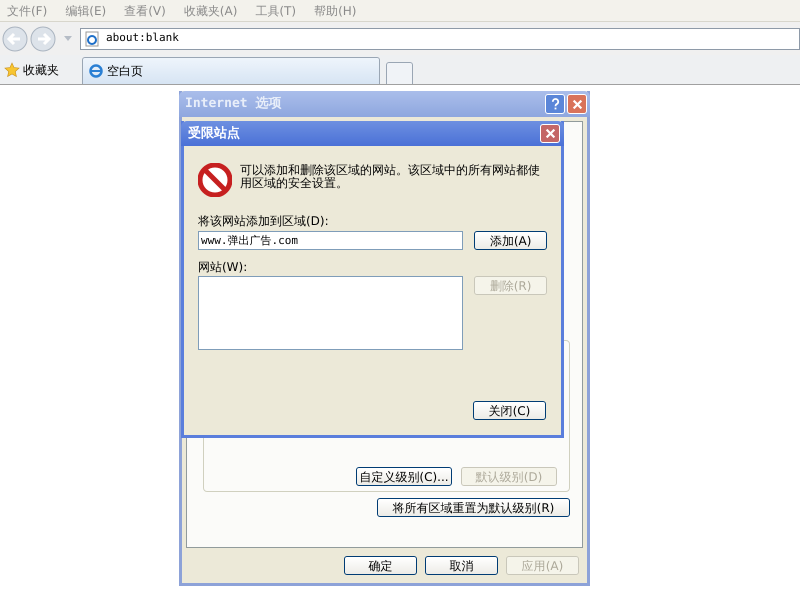 The image size is (800, 598). Describe the element at coordinates (264, 221) in the screenshot. I see `field-label: 将该网站添加到区域(D):` at that location.